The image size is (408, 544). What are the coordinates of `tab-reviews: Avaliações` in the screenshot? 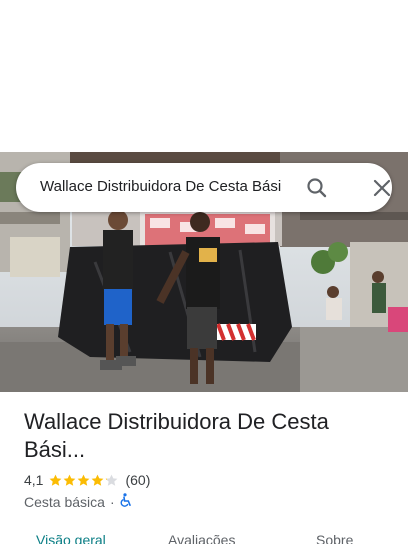 It's located at (201, 538).